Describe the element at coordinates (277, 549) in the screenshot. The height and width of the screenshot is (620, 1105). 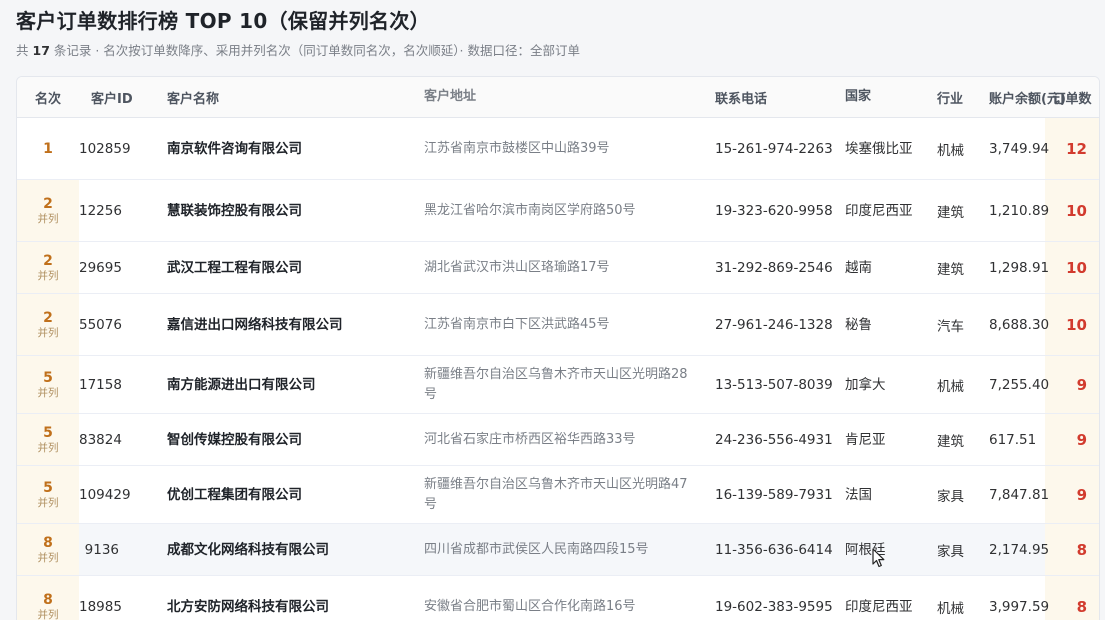
I see `customer-name-cell: 成都文化网络科技有限公司` at that location.